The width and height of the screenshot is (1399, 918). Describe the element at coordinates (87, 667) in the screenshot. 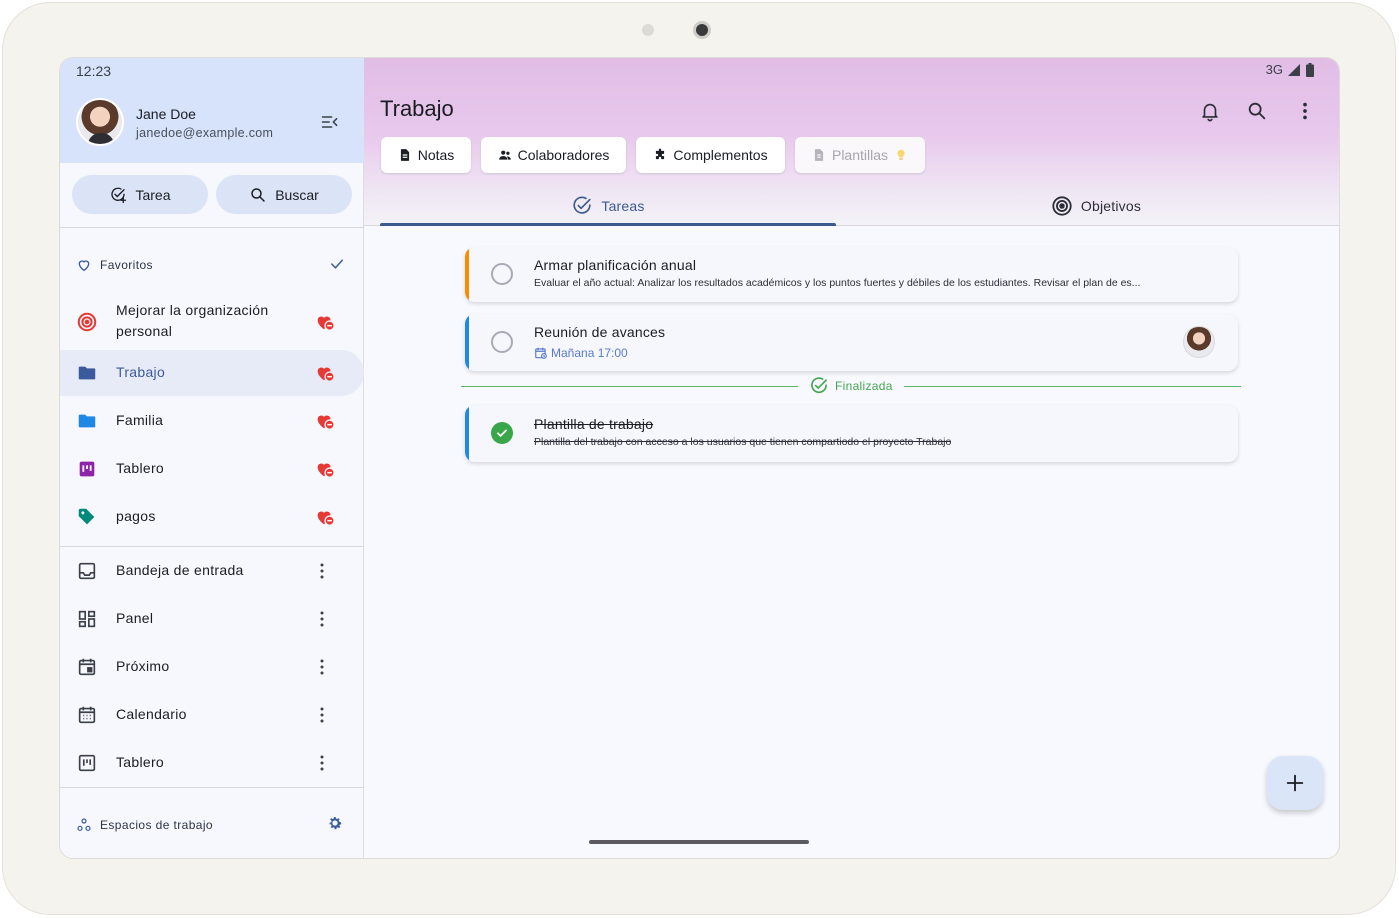

I see `calendar-next-icon` at that location.